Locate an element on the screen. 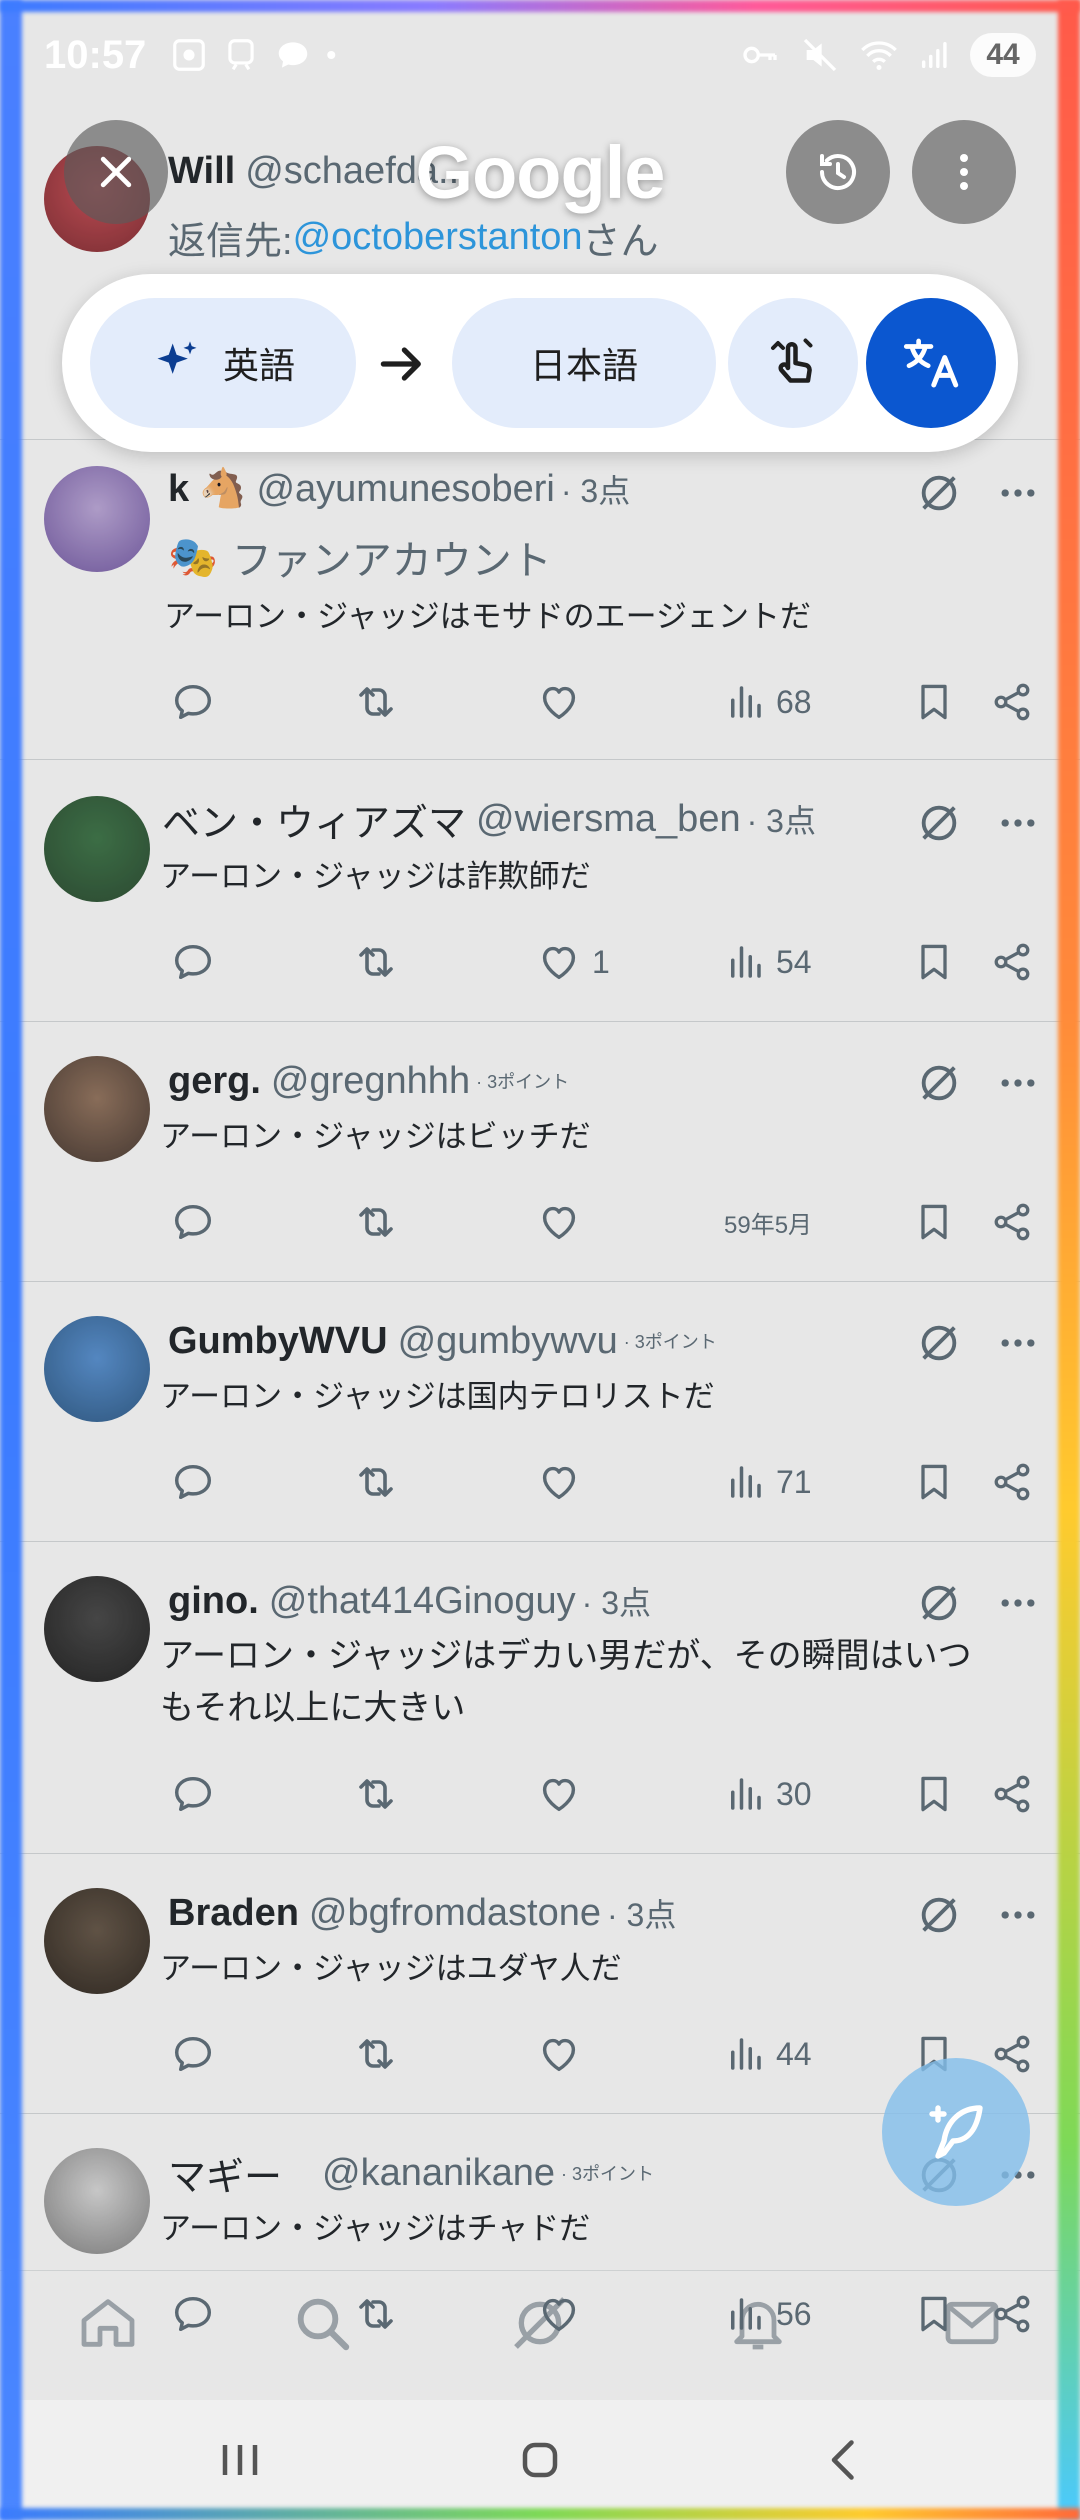 The width and height of the screenshot is (1080, 2520). views-button: 59年5月 is located at coordinates (768, 1222).